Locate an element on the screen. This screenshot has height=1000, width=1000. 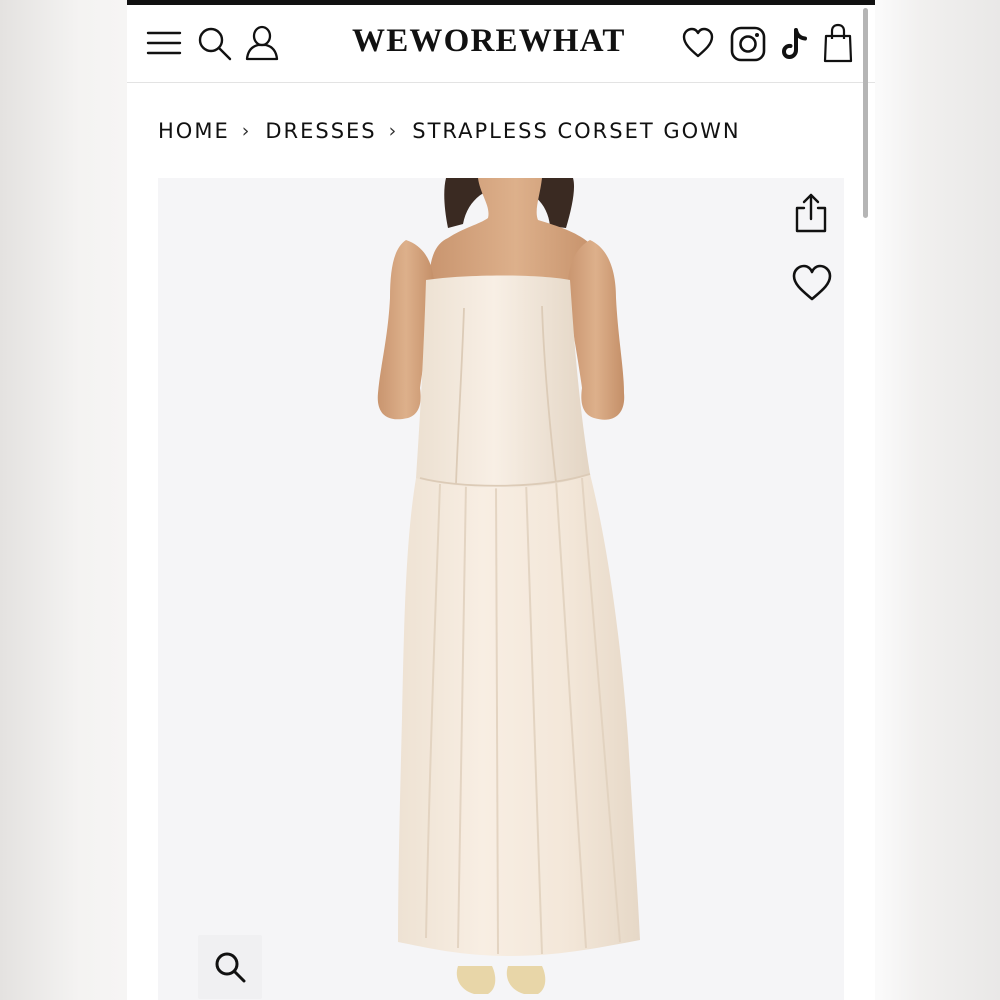
breadcrumb-dresses-link: DRESSES is located at coordinates (320, 131).